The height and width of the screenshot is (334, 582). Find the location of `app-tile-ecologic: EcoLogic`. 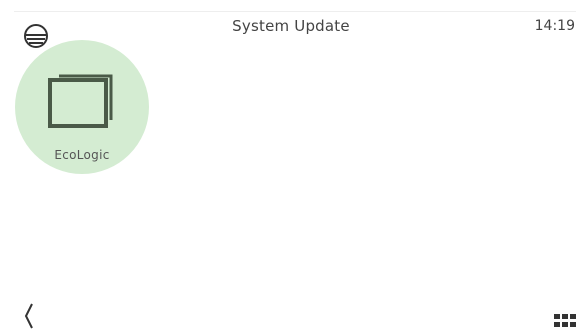

app-tile-ecologic: EcoLogic is located at coordinates (82, 107).